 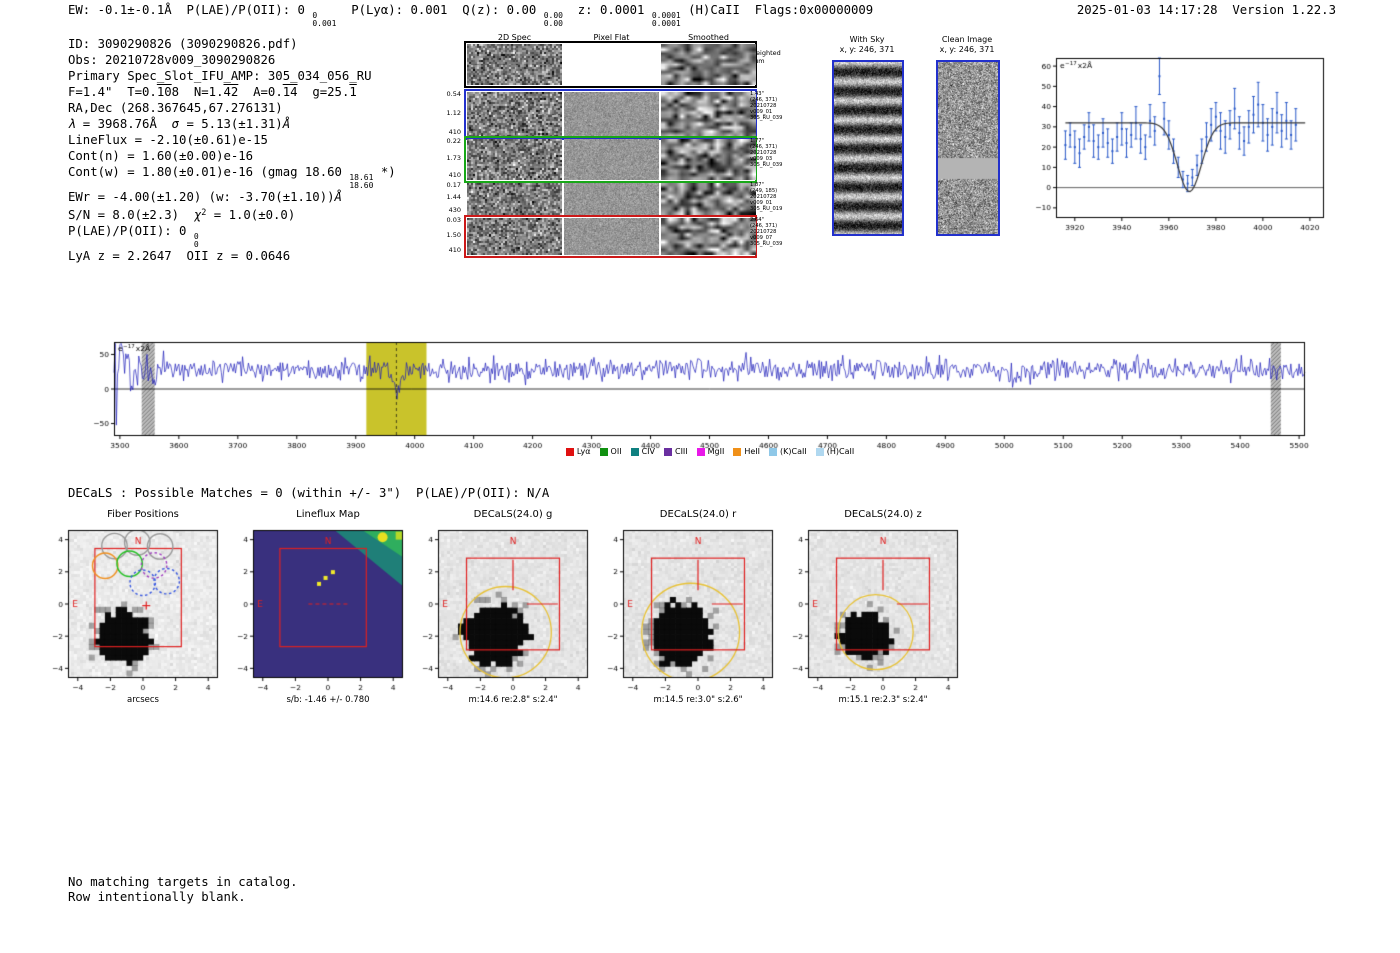 What do you see at coordinates (766, 232) in the screenshot?
I see `spec2d-right-label: 2.64" (246, 371) 20210728 v009_07 305_RU_039` at bounding box center [766, 232].